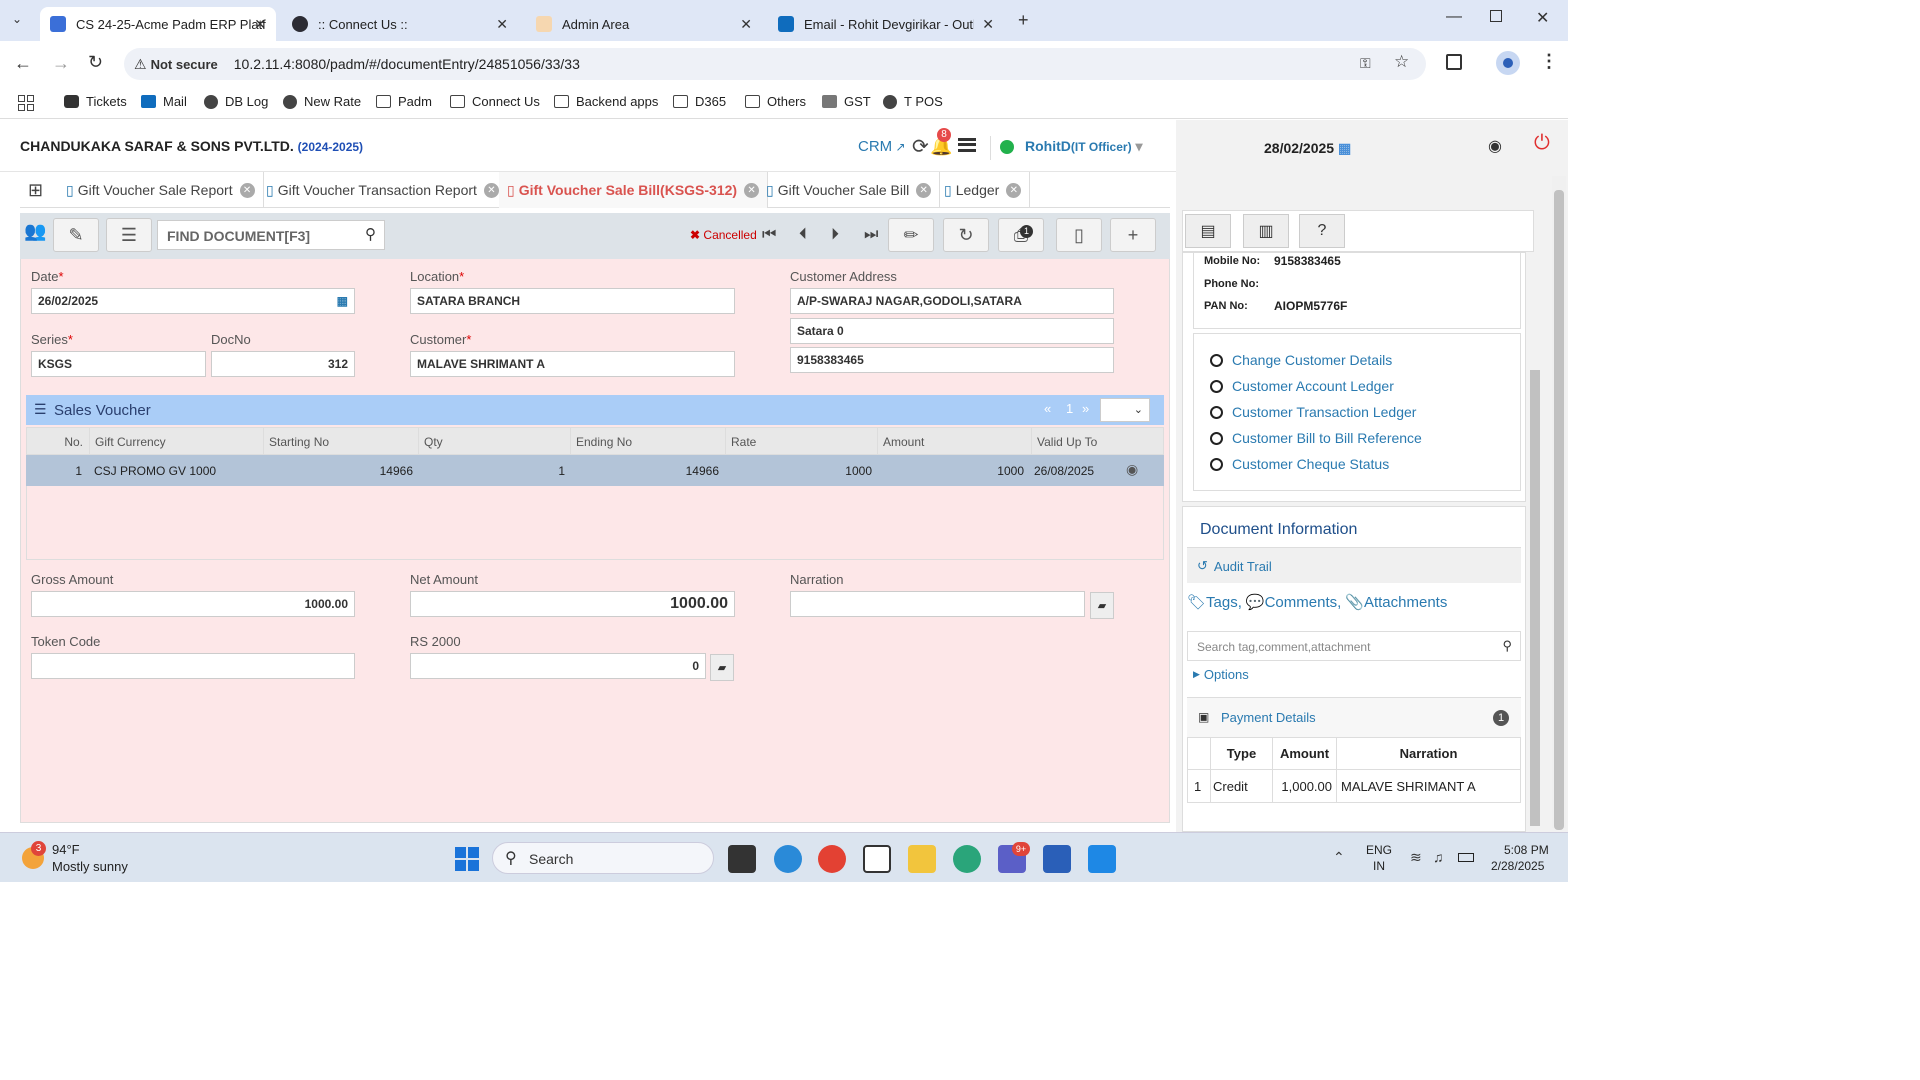  I want to click on net-amount-field: 1000.00, so click(572, 604).